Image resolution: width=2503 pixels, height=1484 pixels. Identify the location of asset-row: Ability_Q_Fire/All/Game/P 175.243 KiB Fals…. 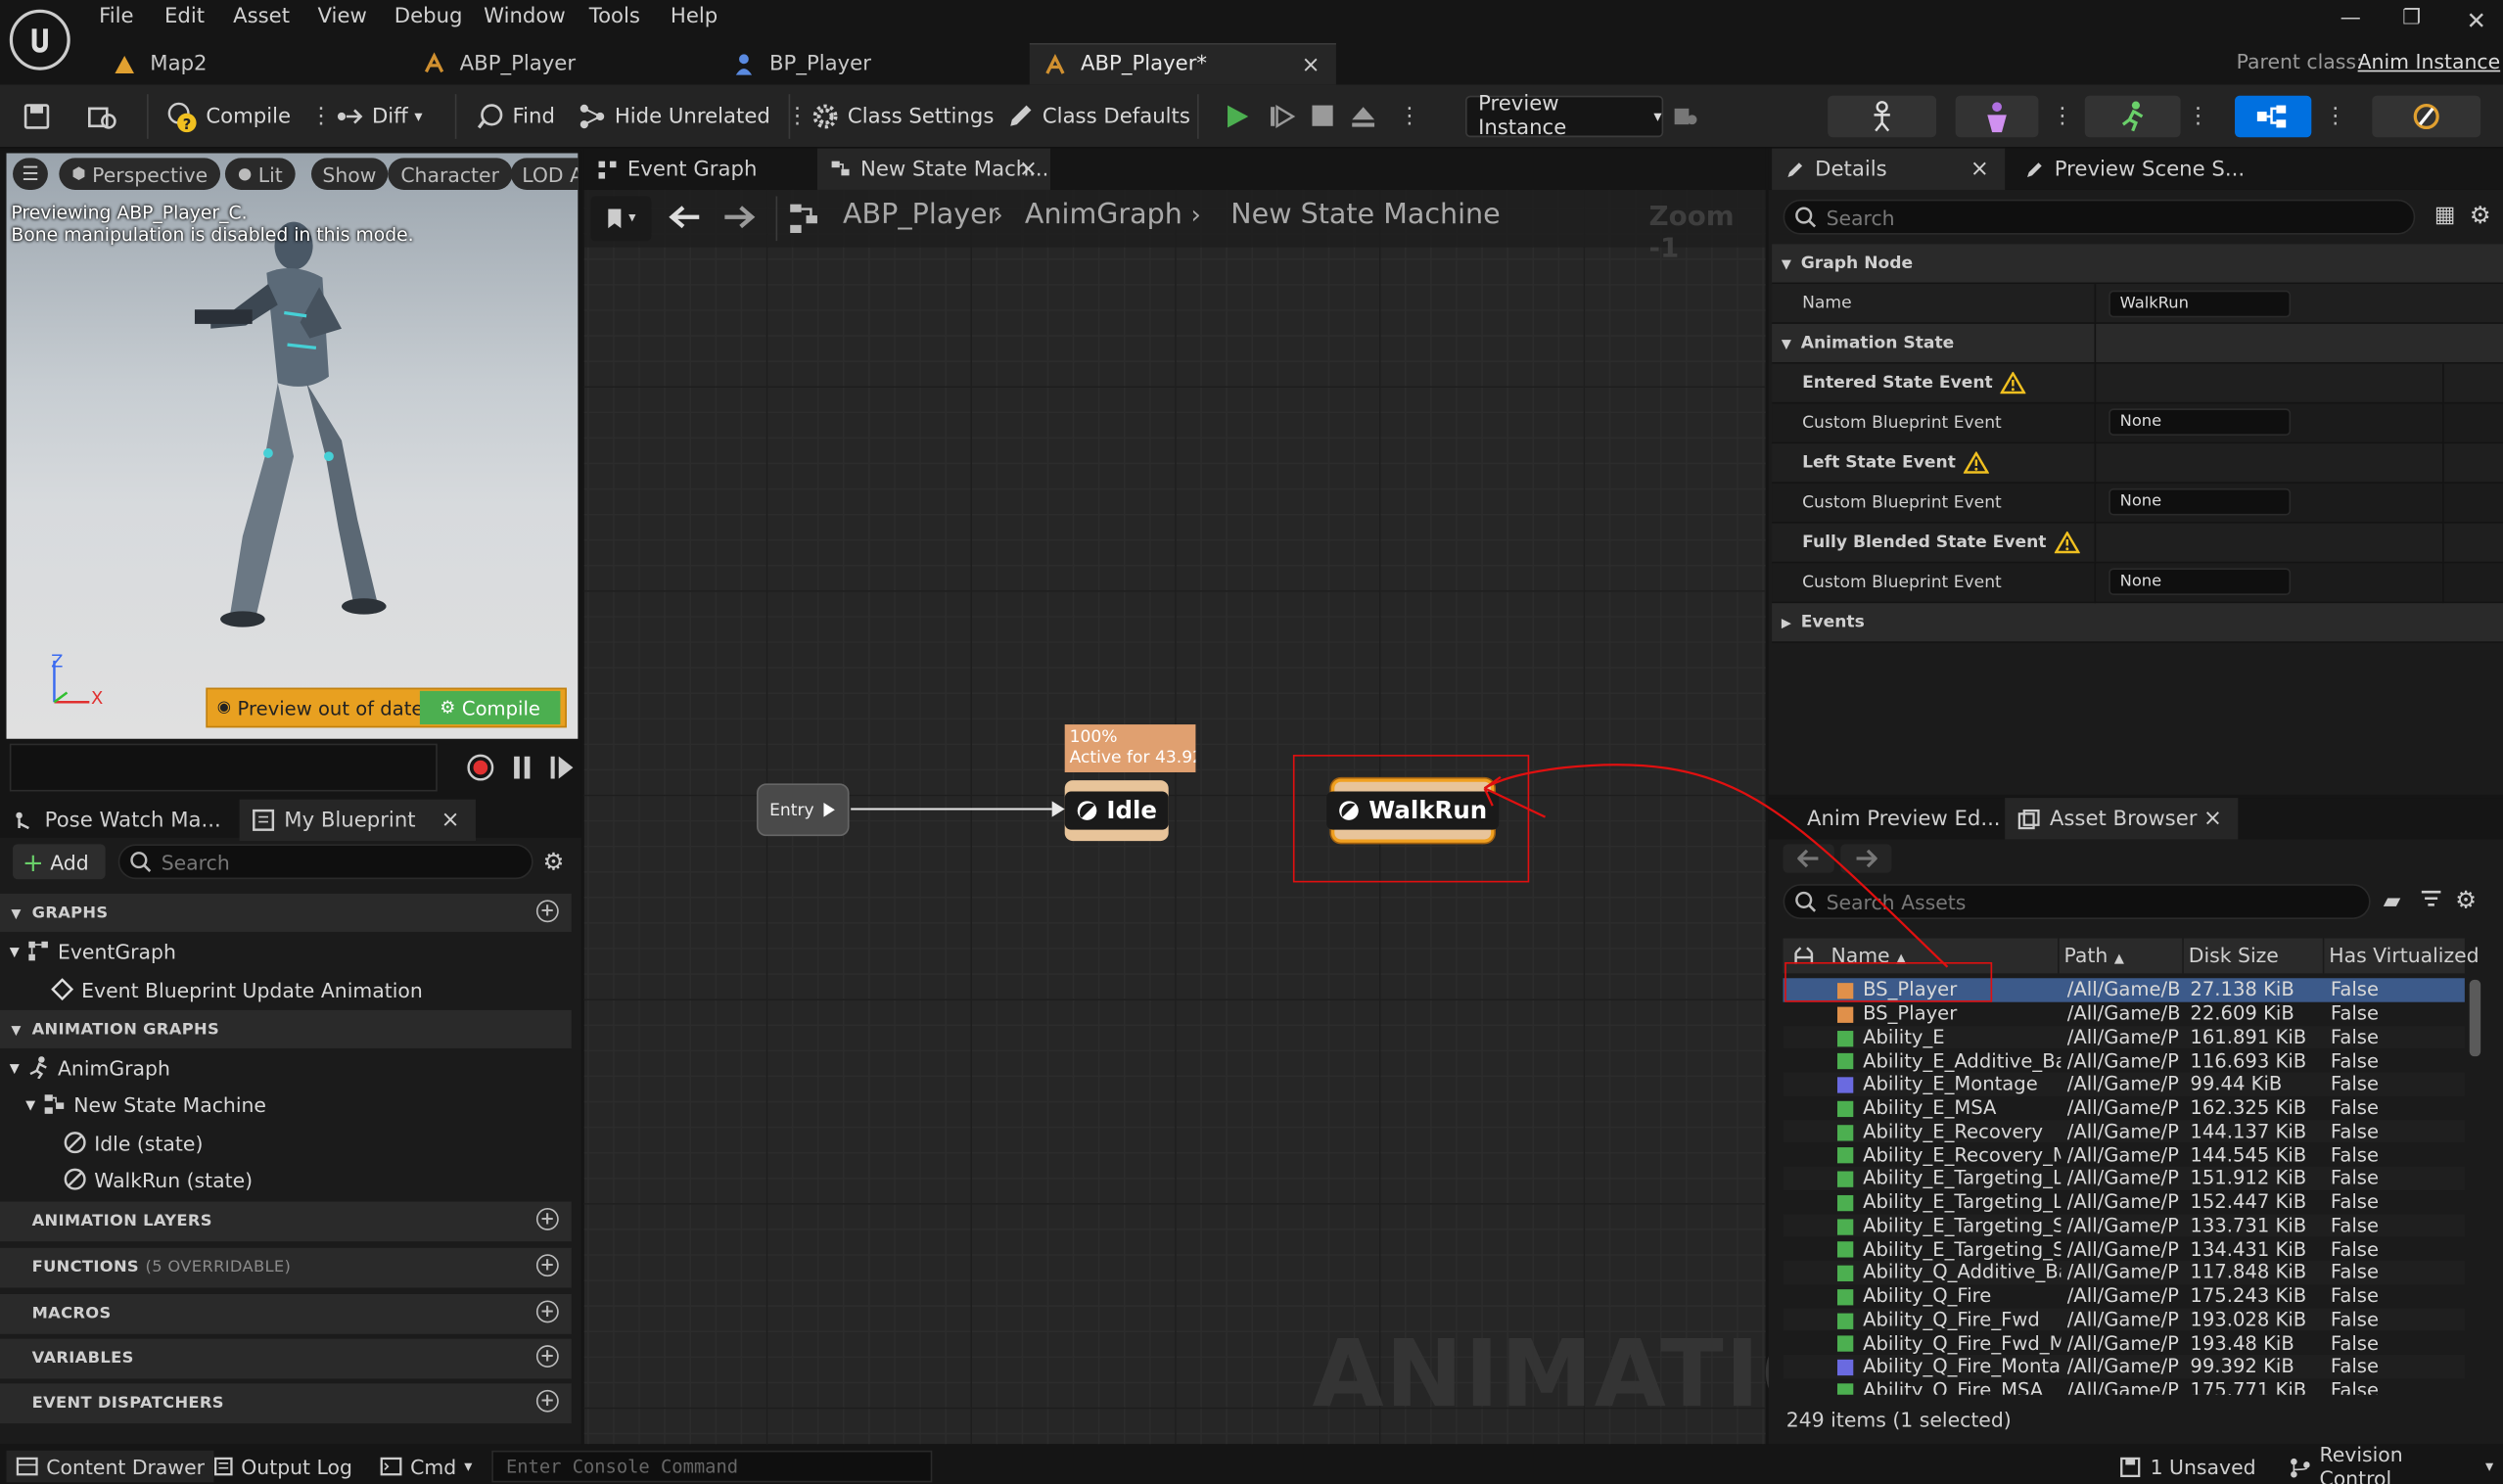
(2125, 1296).